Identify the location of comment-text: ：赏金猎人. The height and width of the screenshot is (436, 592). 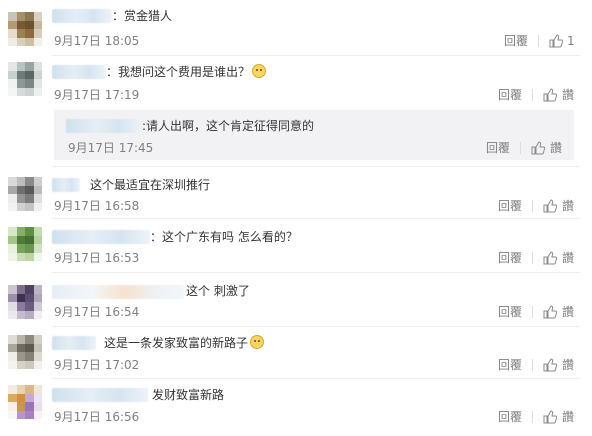
(142, 16).